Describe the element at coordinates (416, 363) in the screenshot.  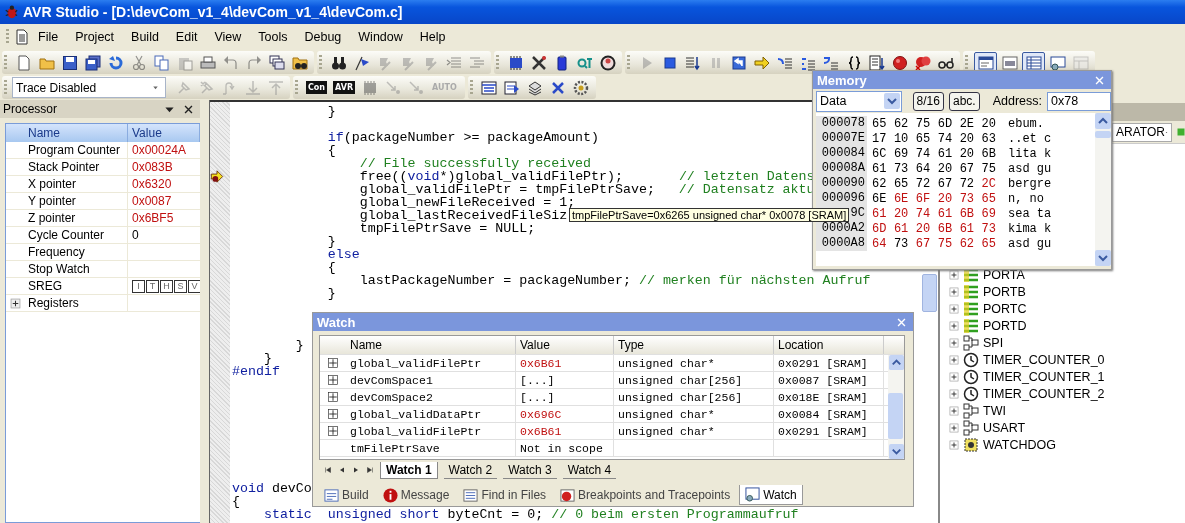
I see `table-cell: global_validFilePtr` at that location.